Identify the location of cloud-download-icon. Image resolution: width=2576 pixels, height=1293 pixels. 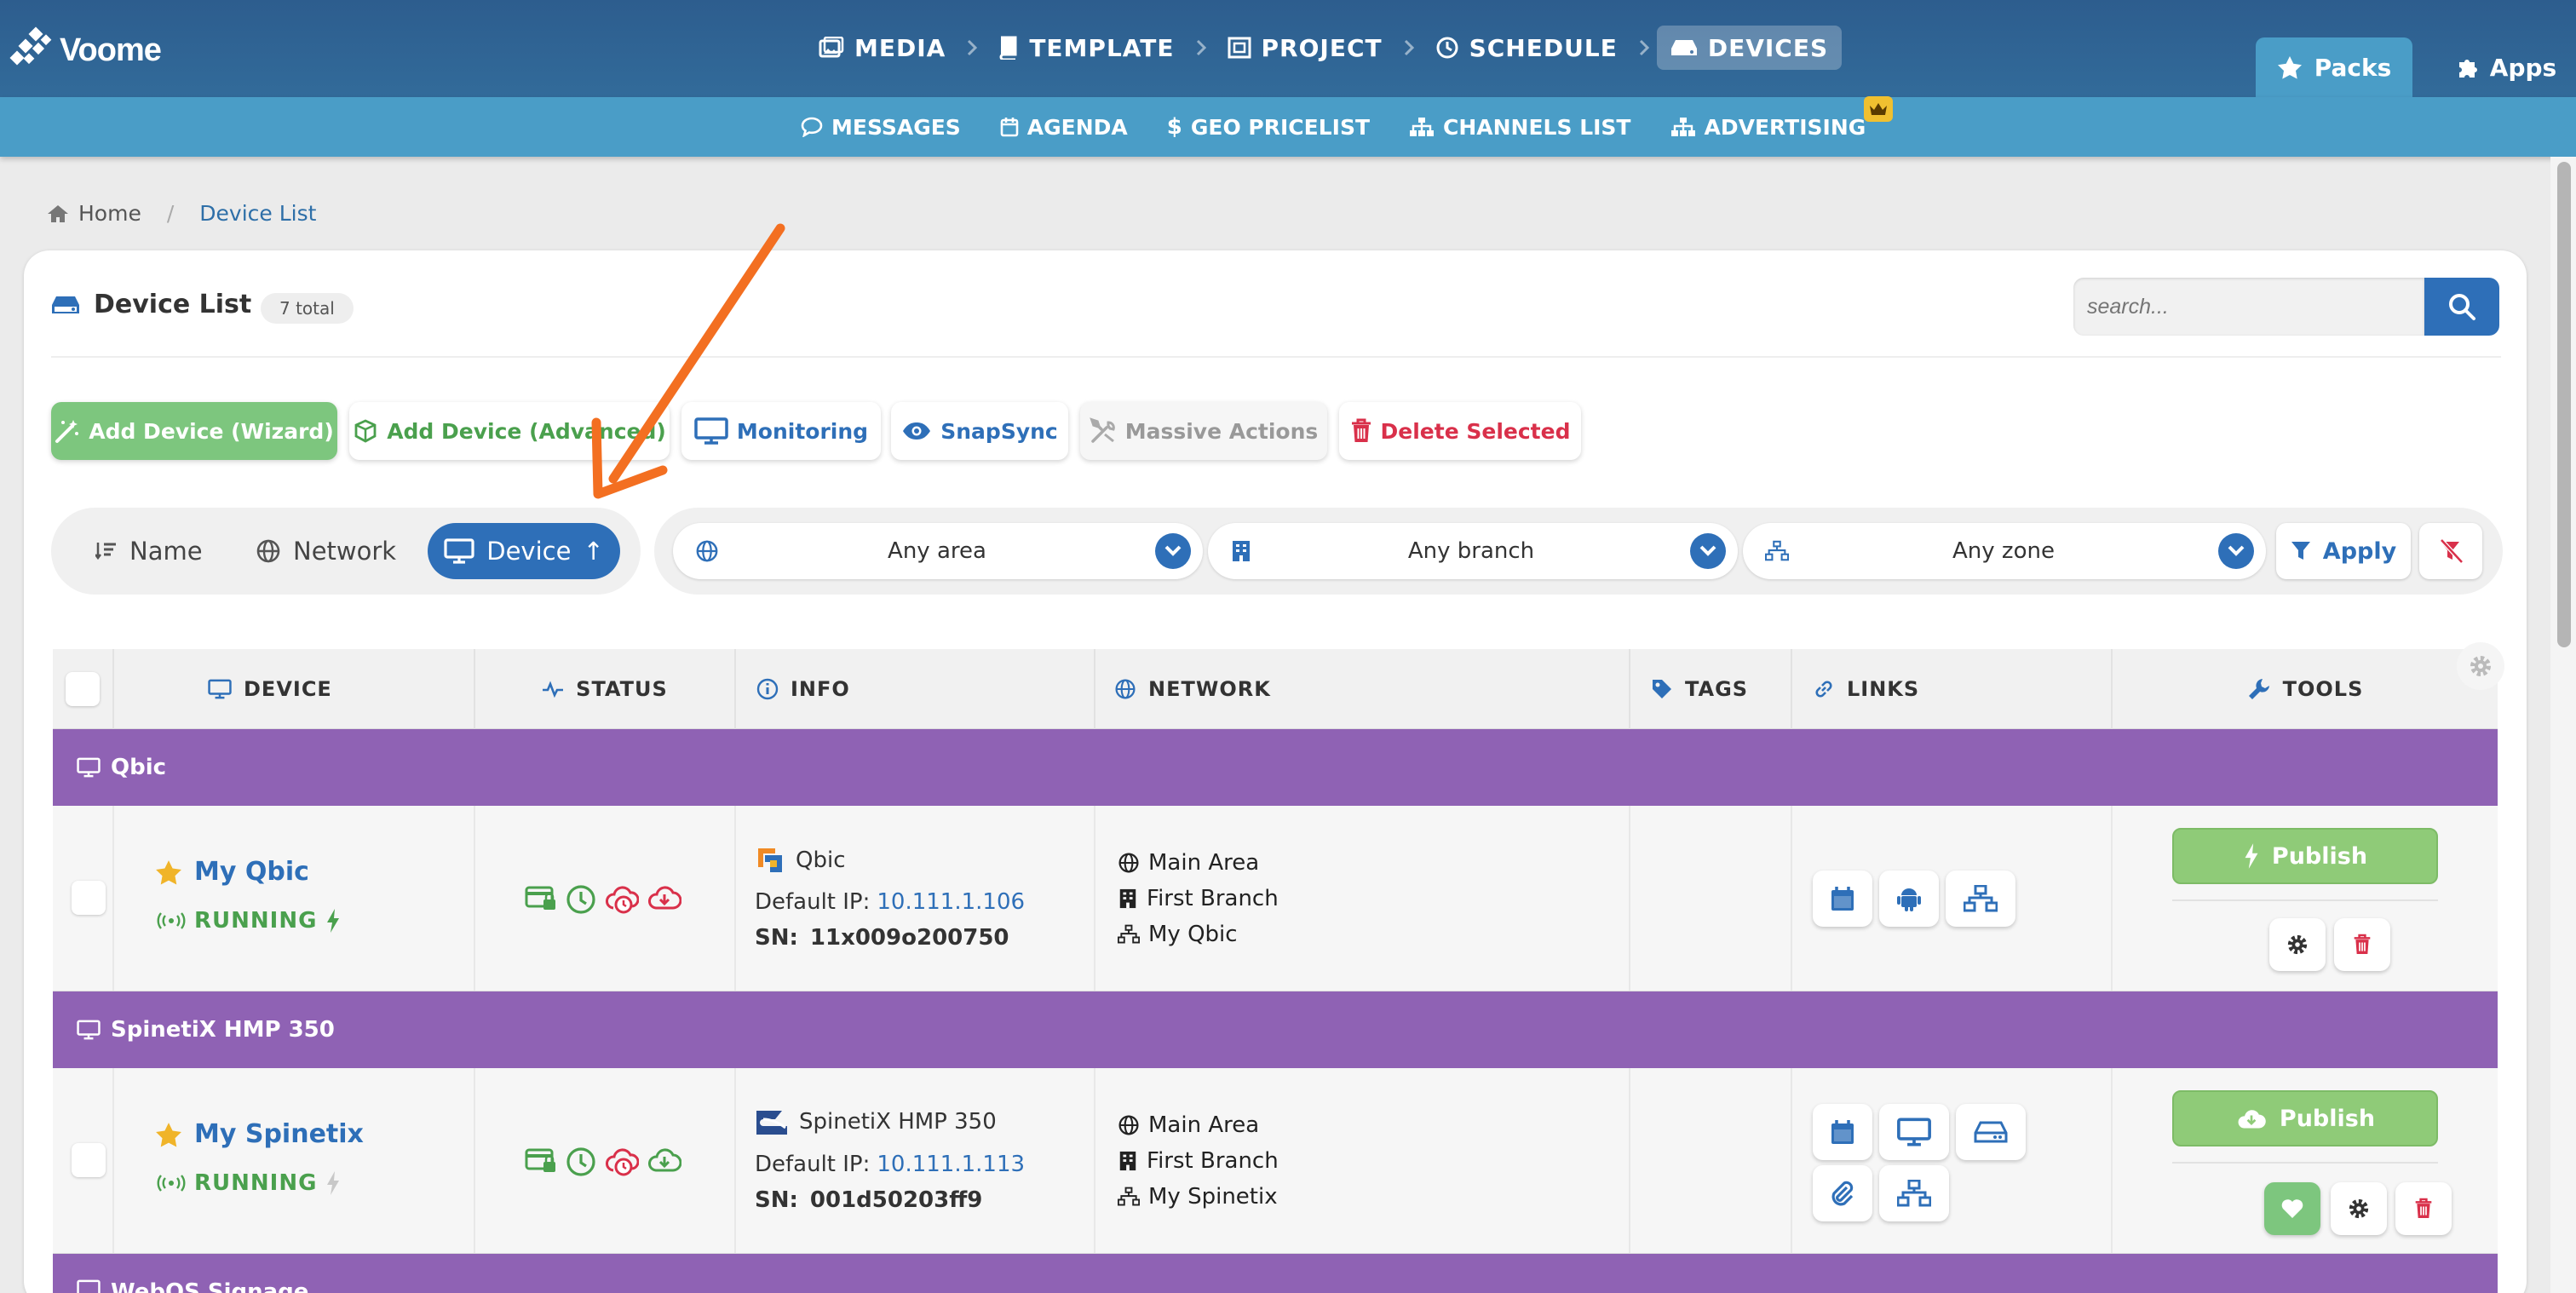
(2252, 1119).